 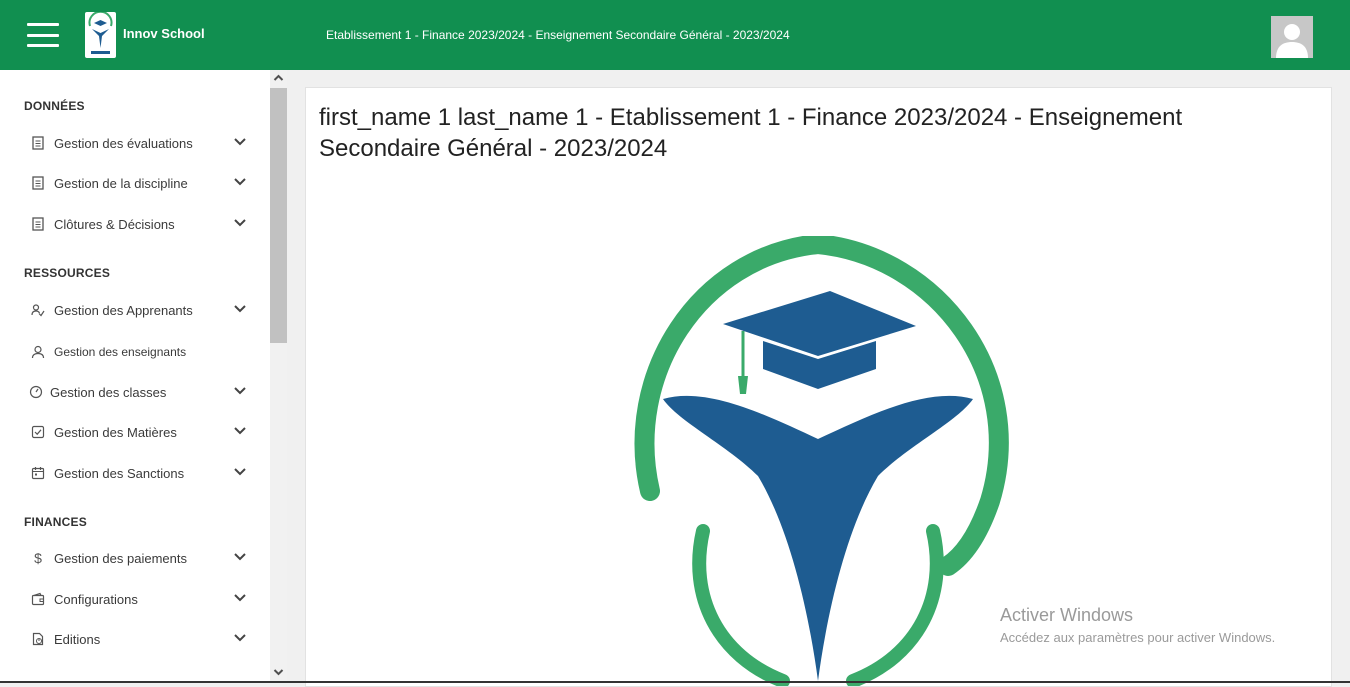 I want to click on sidebar-item-discipline: Gestion de la discipline, so click(x=139, y=183).